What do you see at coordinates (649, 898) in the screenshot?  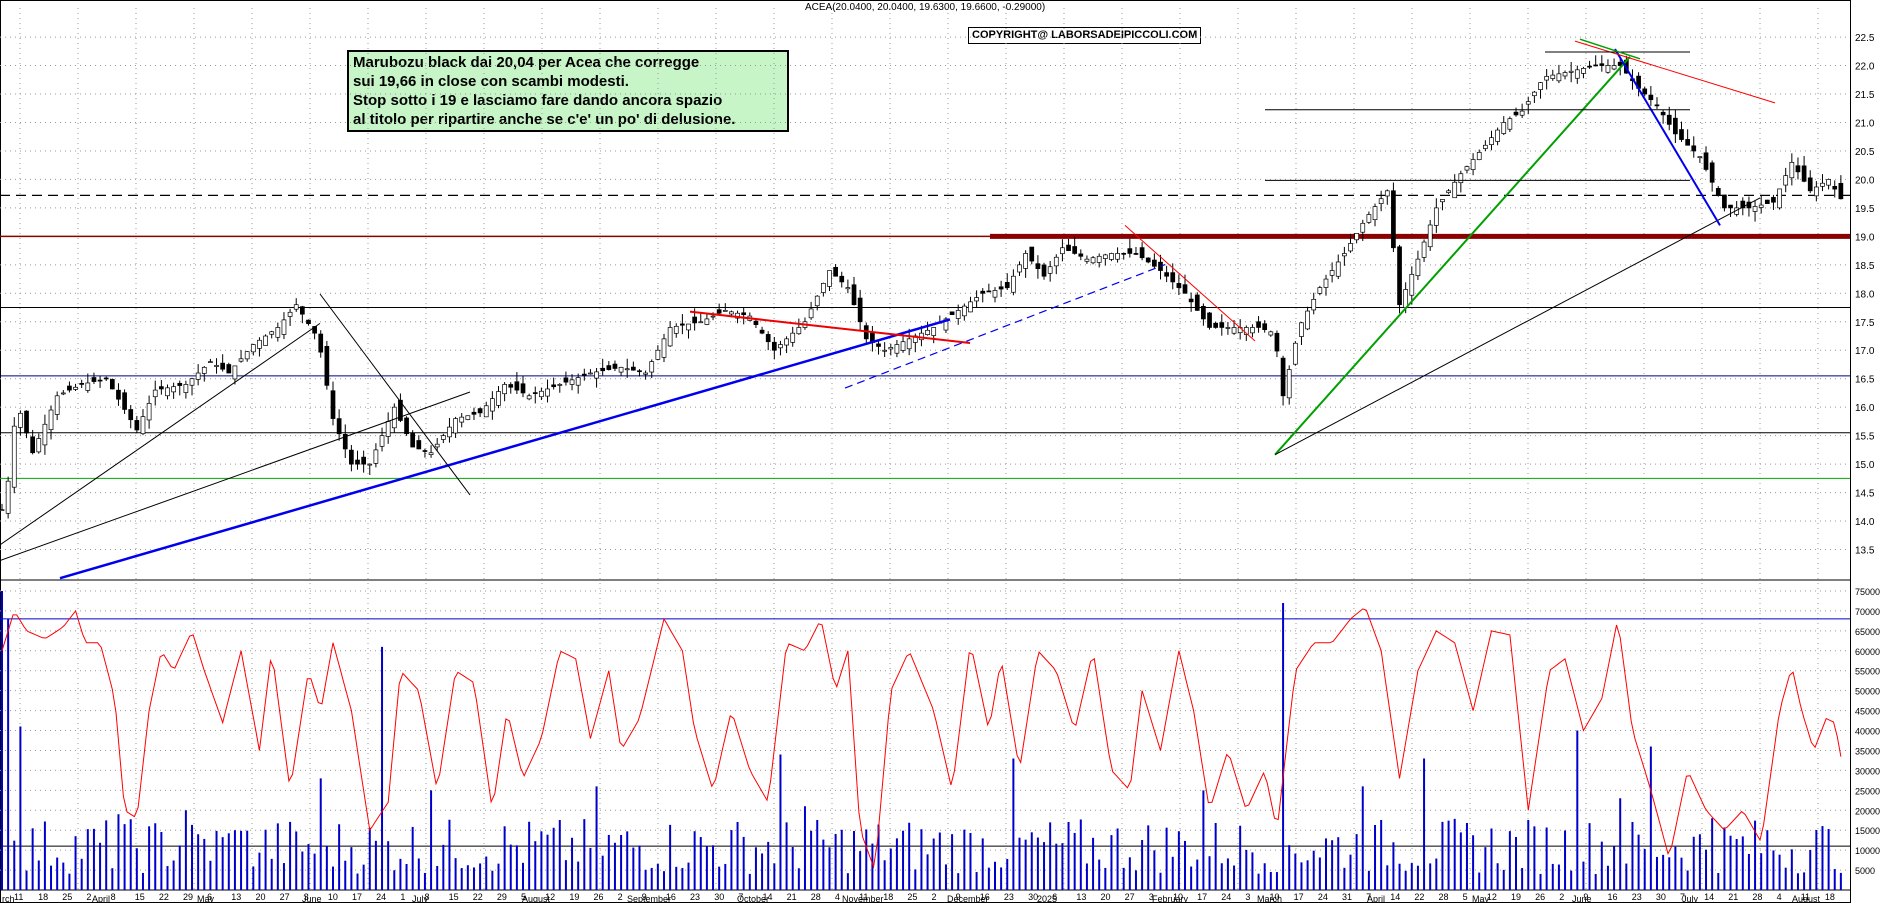 I see `x-month-label: September` at bounding box center [649, 898].